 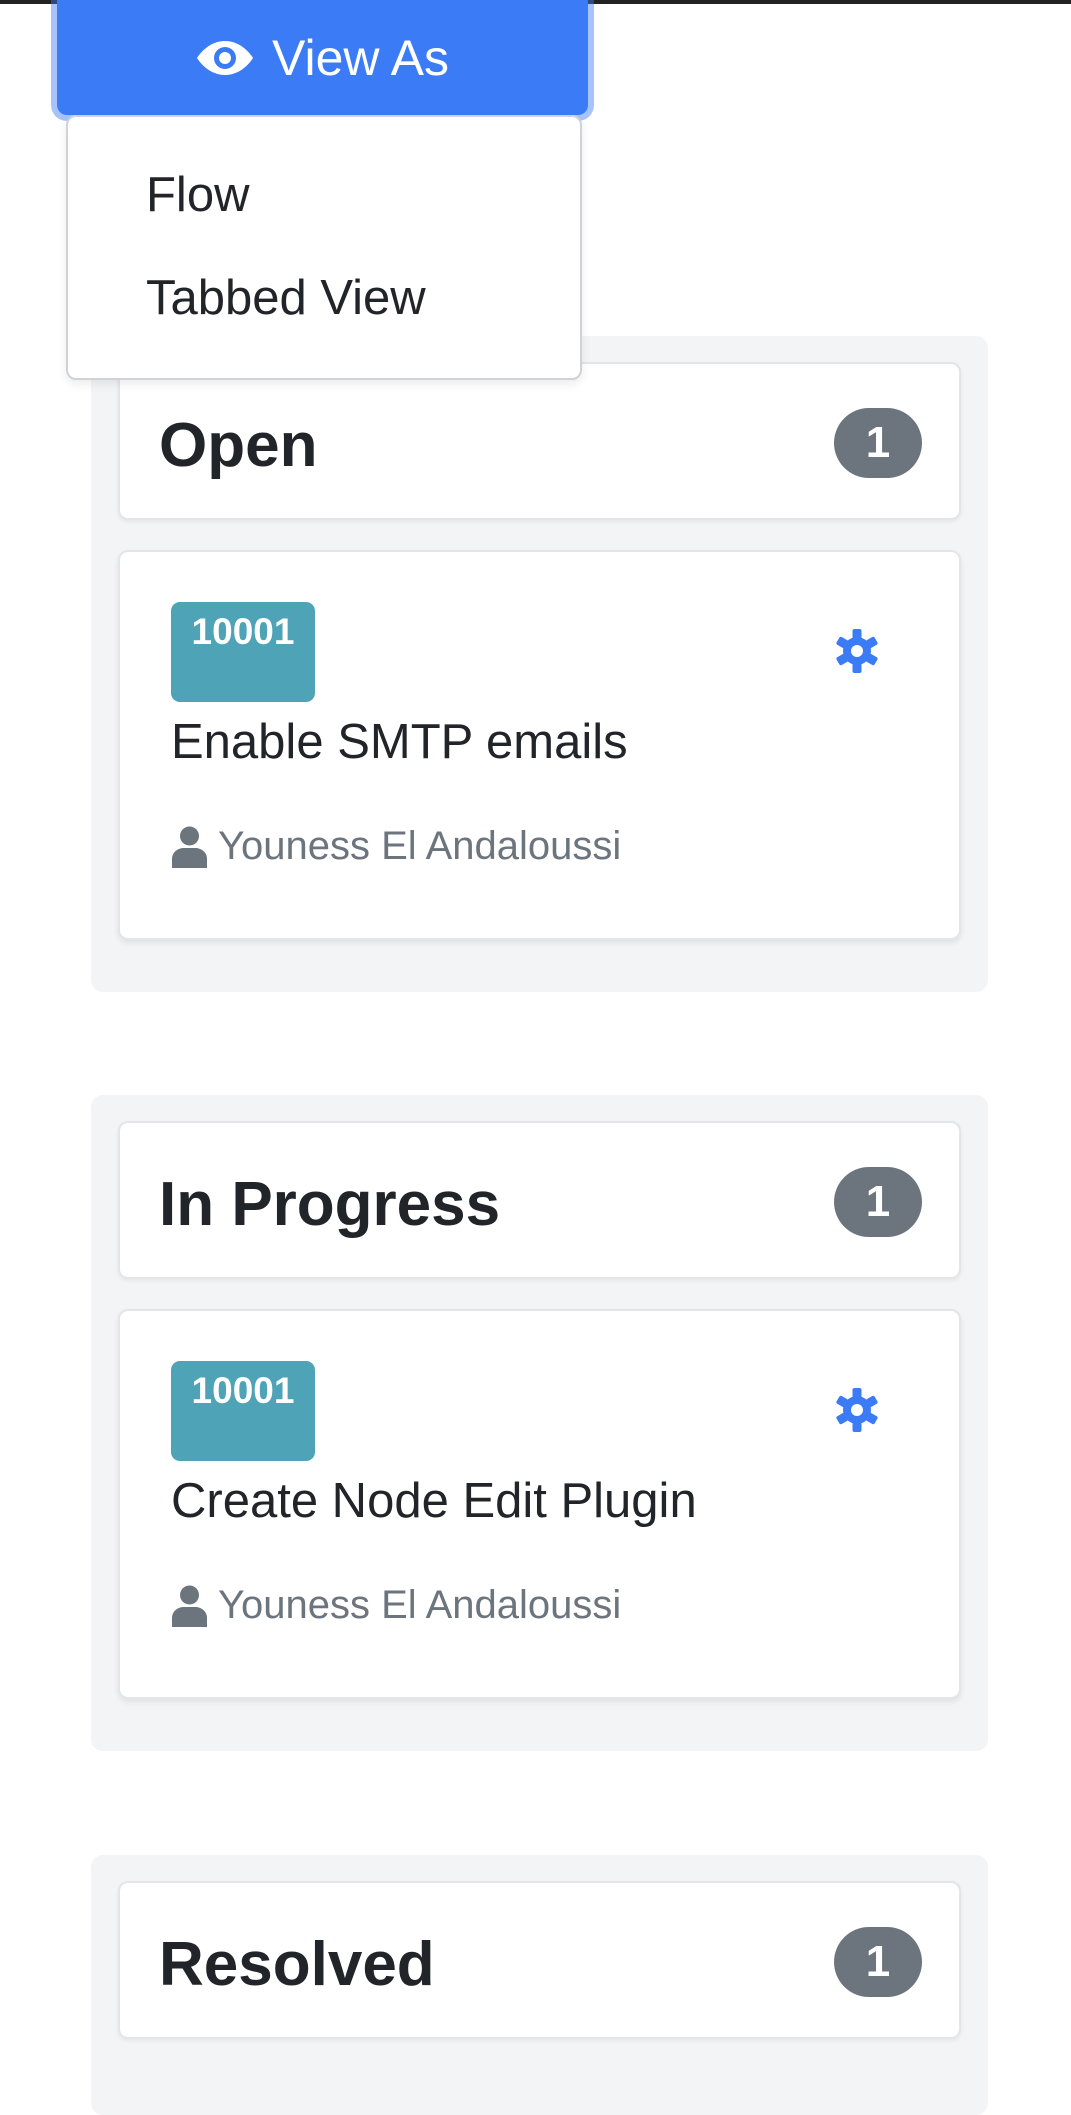 I want to click on issue-title: Enable SMTP emails, so click(x=399, y=742).